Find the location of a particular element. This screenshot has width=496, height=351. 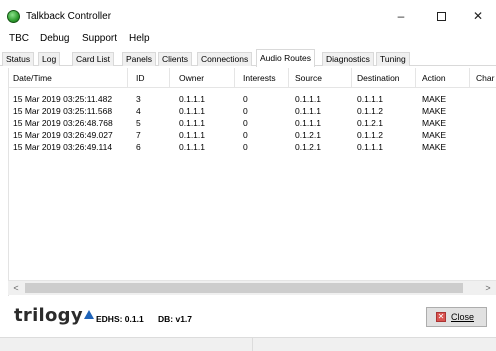

title-bar: Talkback Controller – ✕ is located at coordinates (248, 16).